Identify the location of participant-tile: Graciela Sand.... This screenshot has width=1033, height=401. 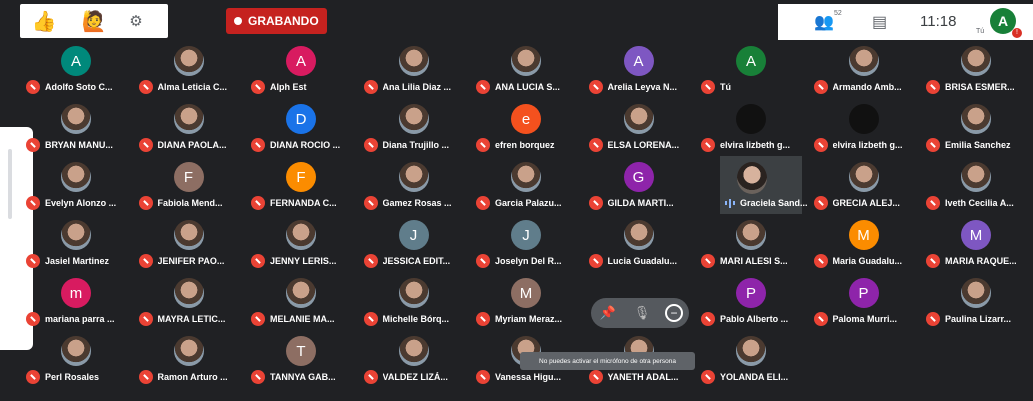
(751, 186).